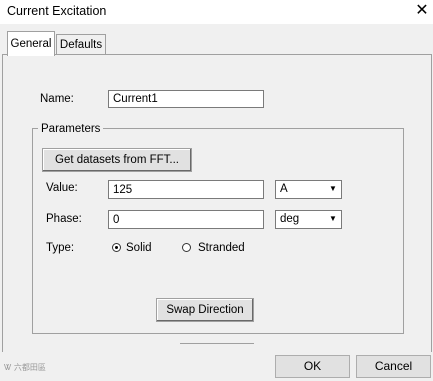 The width and height of the screenshot is (433, 381). I want to click on stranded-radio, so click(186, 247).